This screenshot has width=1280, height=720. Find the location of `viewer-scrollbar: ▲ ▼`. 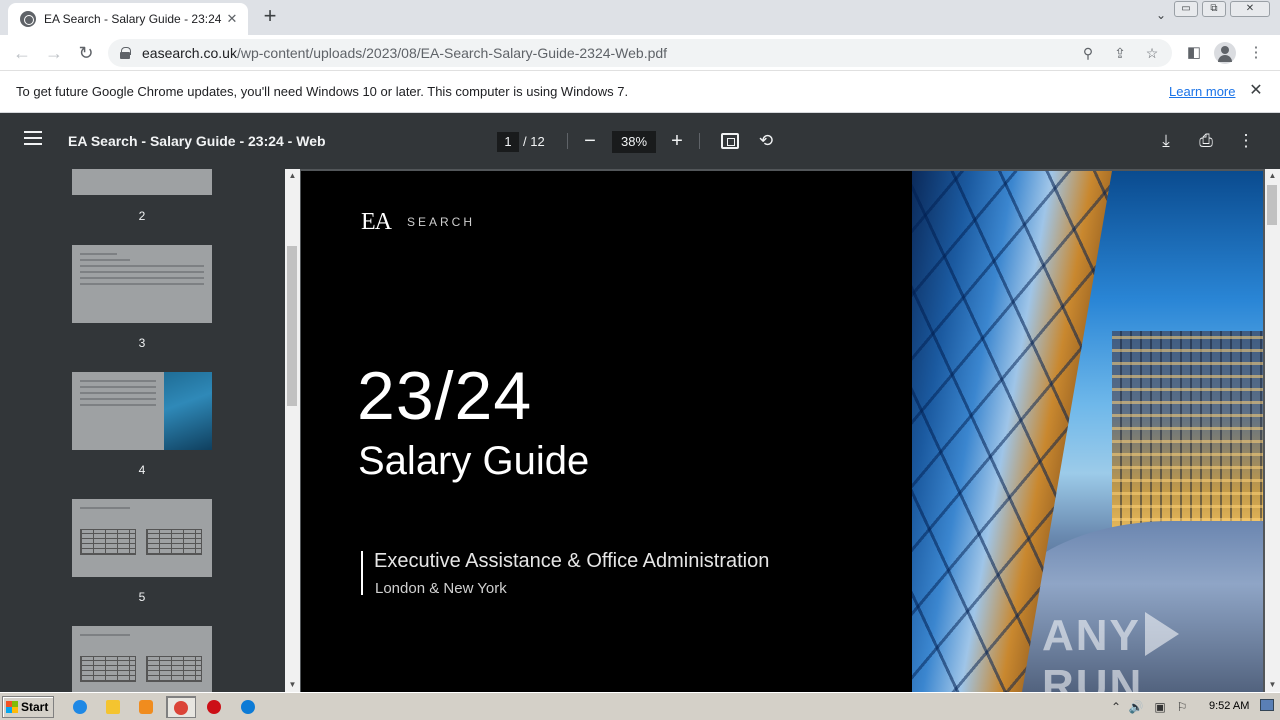

viewer-scrollbar: ▲ ▼ is located at coordinates (1272, 430).